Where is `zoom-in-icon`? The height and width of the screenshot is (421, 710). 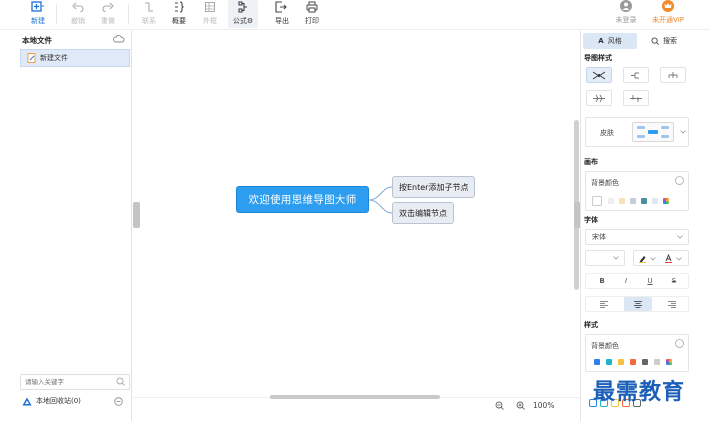
zoom-in-icon is located at coordinates (520, 405).